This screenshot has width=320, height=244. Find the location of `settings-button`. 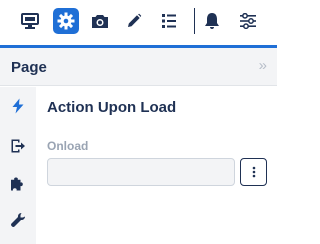

settings-button is located at coordinates (66, 21).